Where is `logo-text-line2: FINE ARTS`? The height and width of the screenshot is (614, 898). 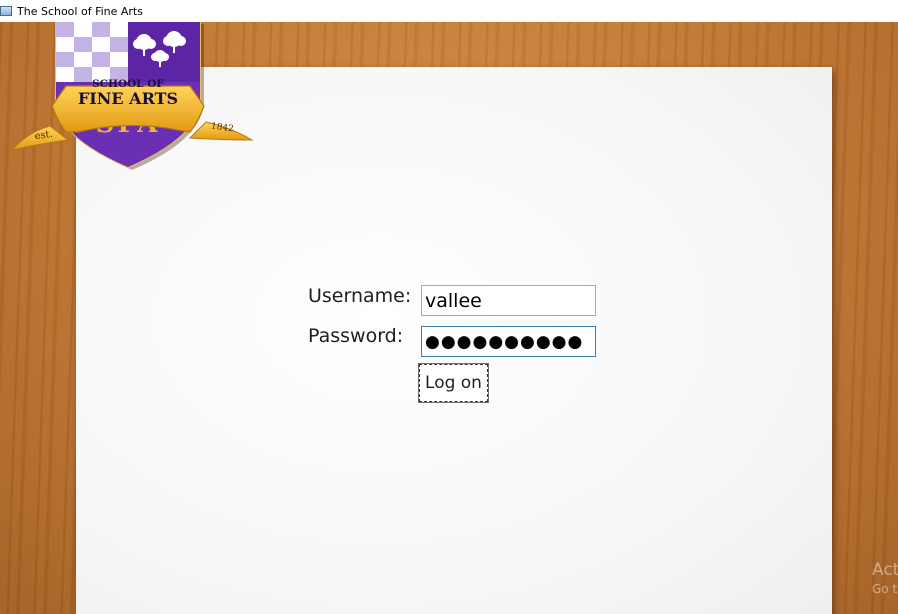 logo-text-line2: FINE ARTS is located at coordinates (128, 98).